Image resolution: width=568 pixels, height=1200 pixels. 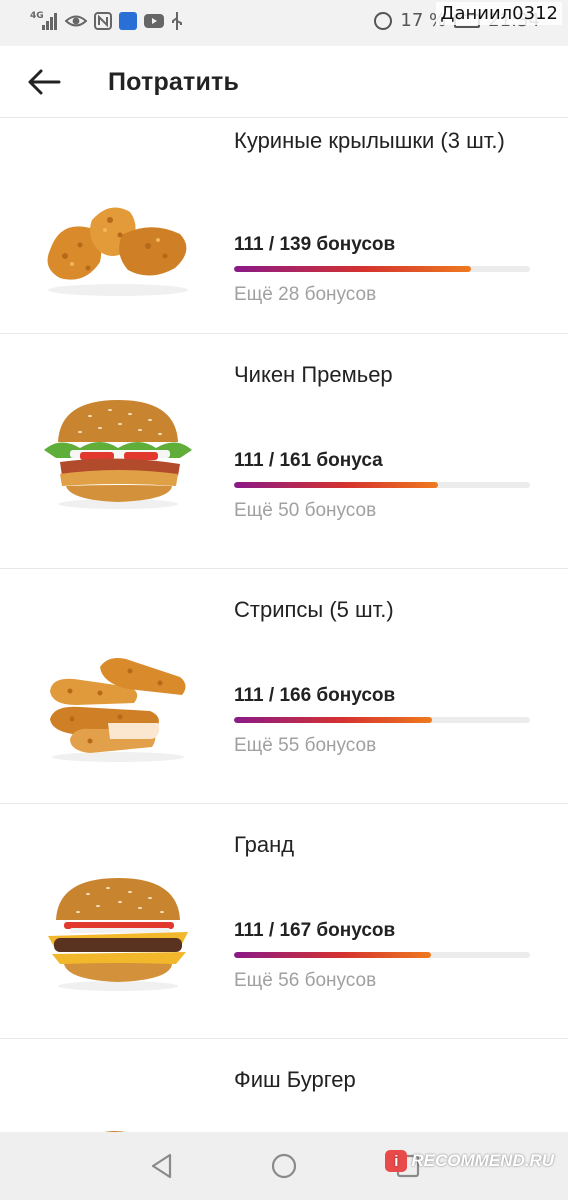 I want to click on arrow-left-icon, so click(x=44, y=82).